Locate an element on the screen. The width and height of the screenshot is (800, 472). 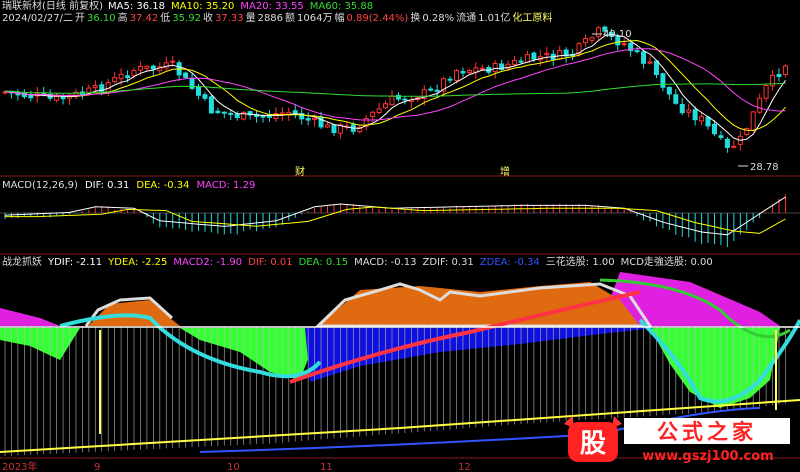
low-label: 低 is located at coordinates (165, 18).